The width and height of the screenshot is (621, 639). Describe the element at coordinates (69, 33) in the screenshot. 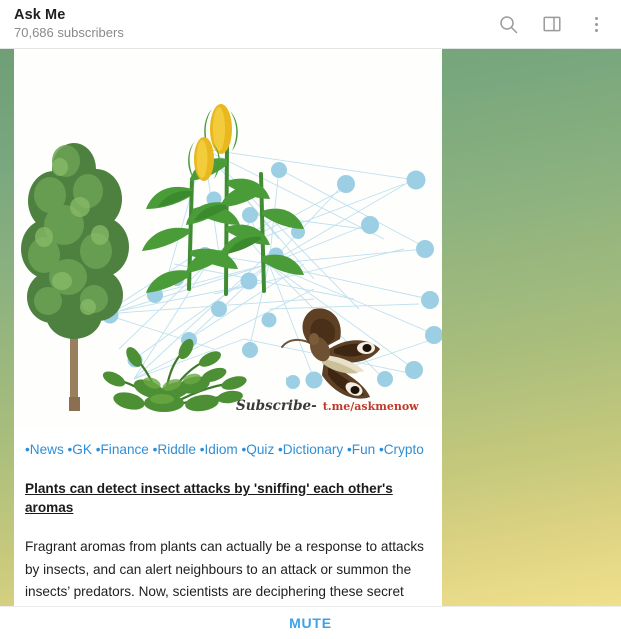

I see `subscriber-count: 70,686 subscribers` at that location.